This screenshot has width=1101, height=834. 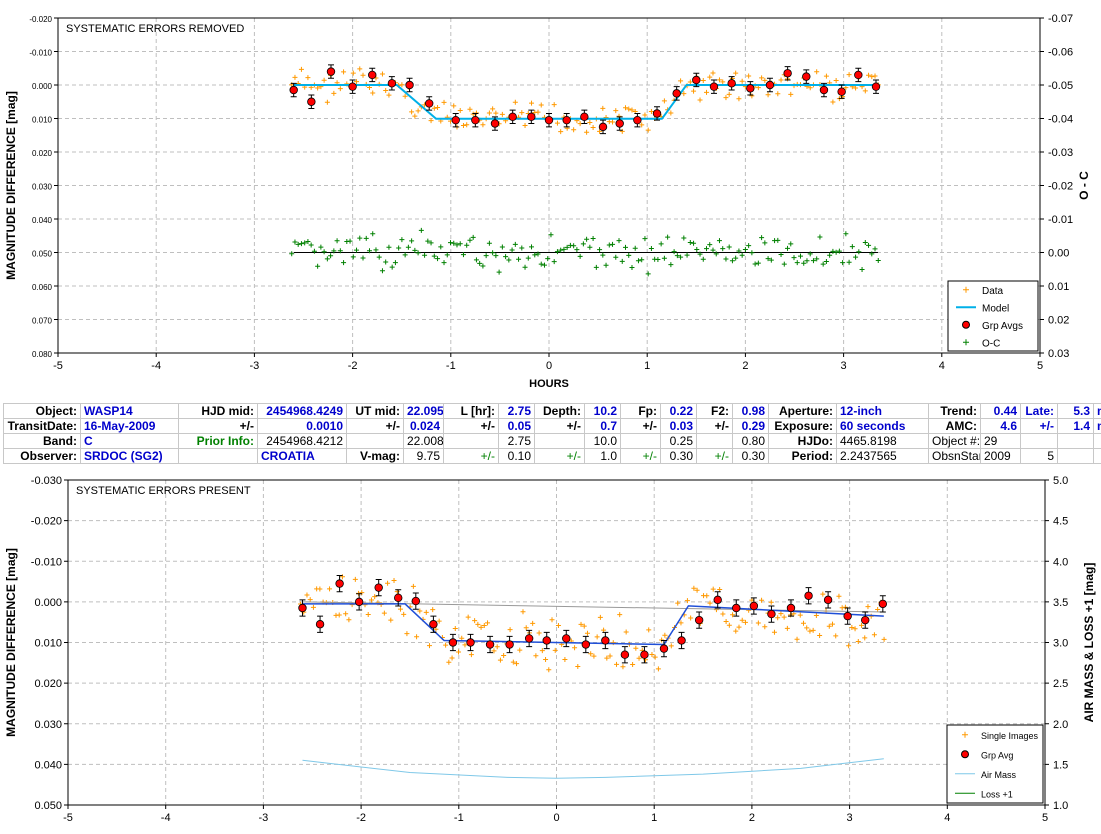 What do you see at coordinates (218, 411) in the screenshot?
I see `info-cell: HJD mid:` at bounding box center [218, 411].